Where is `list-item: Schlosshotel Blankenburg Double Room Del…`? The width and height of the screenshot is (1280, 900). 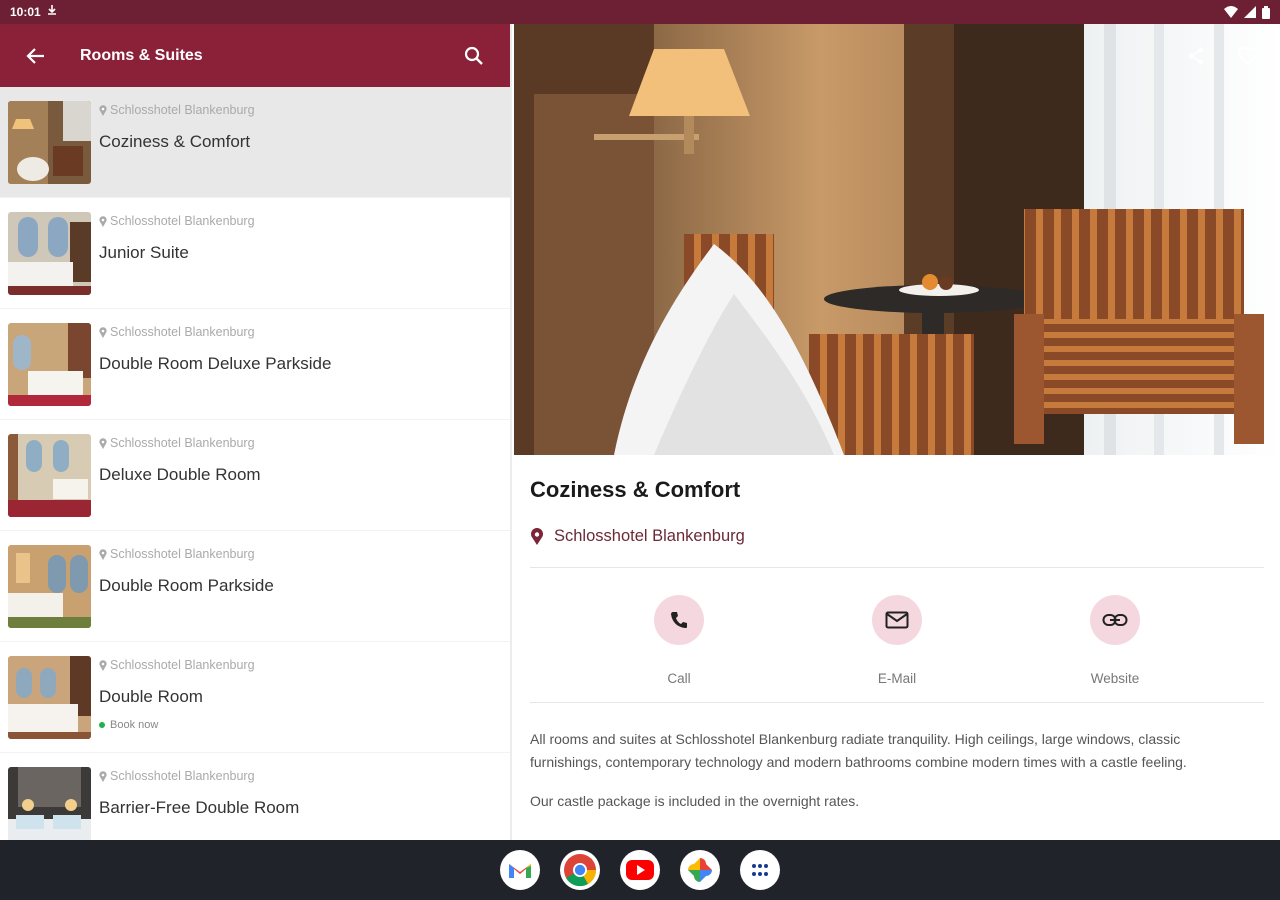 list-item: Schlosshotel Blankenburg Double Room Del… is located at coordinates (255, 364).